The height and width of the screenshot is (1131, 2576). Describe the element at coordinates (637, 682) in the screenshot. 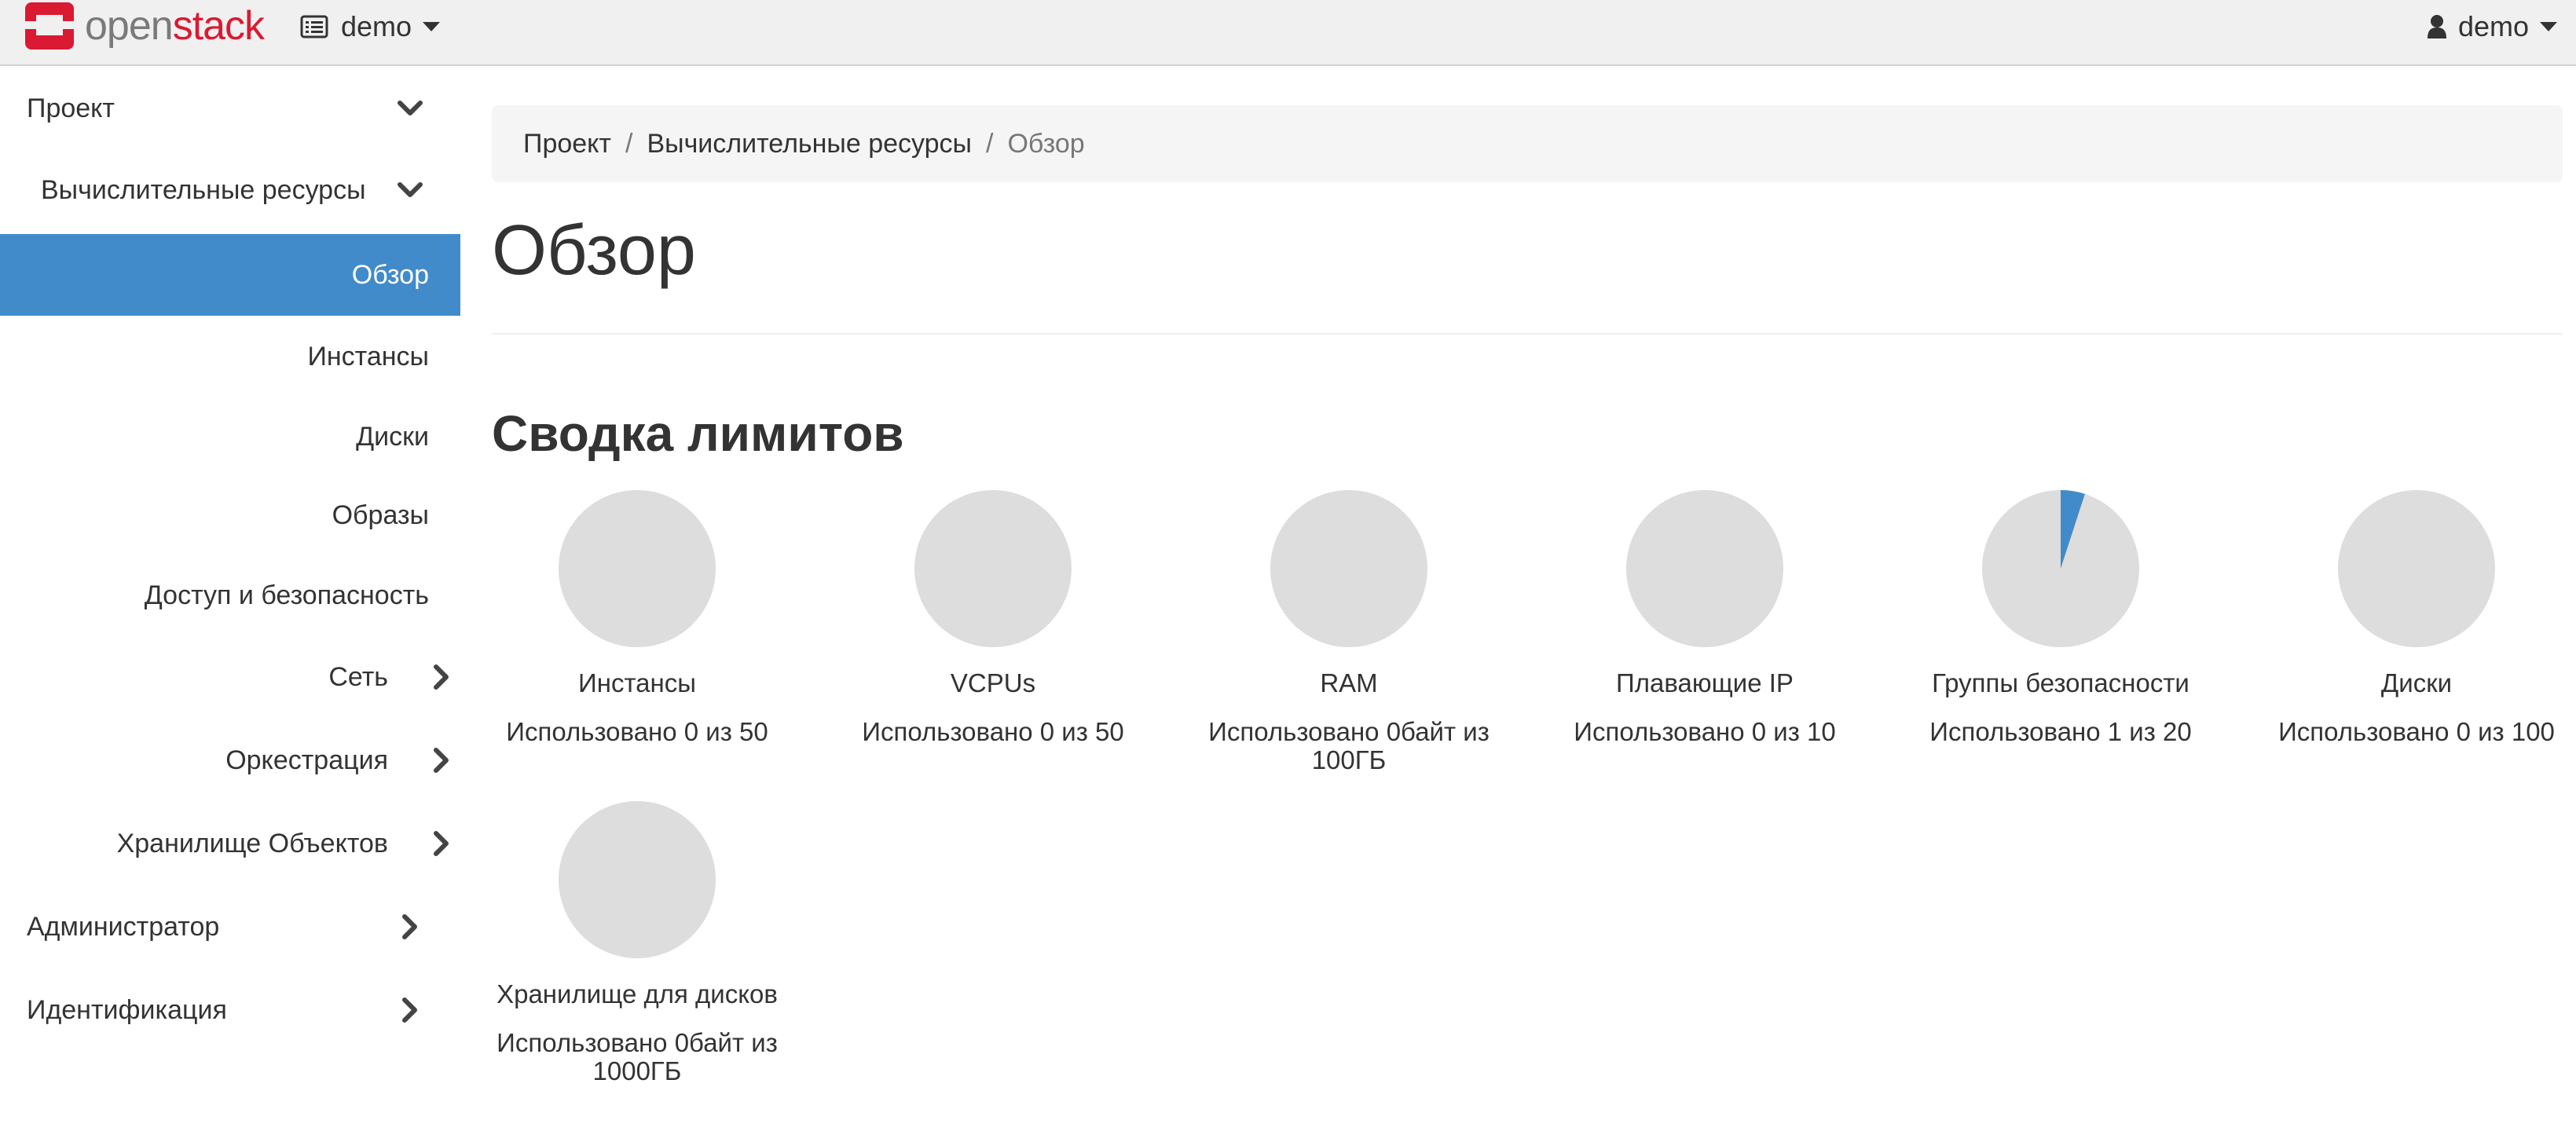

I see `pie-label: Инстансы` at that location.